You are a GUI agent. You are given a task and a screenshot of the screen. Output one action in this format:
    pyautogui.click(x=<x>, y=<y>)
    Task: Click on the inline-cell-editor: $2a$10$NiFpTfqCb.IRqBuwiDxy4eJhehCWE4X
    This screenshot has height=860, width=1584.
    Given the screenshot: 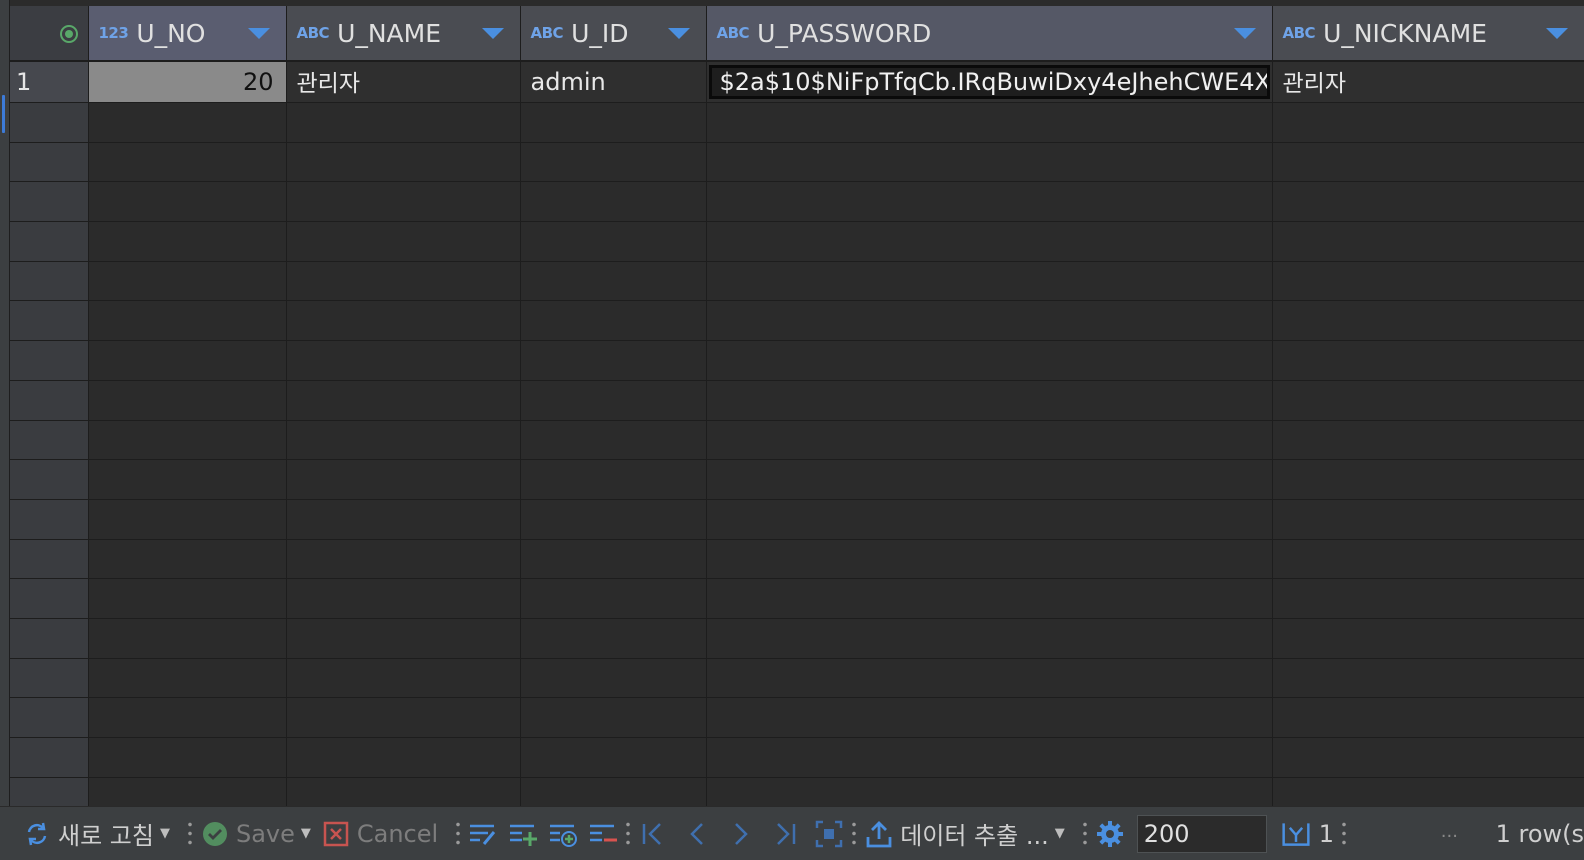 What is the action you would take?
    pyautogui.click(x=989, y=82)
    